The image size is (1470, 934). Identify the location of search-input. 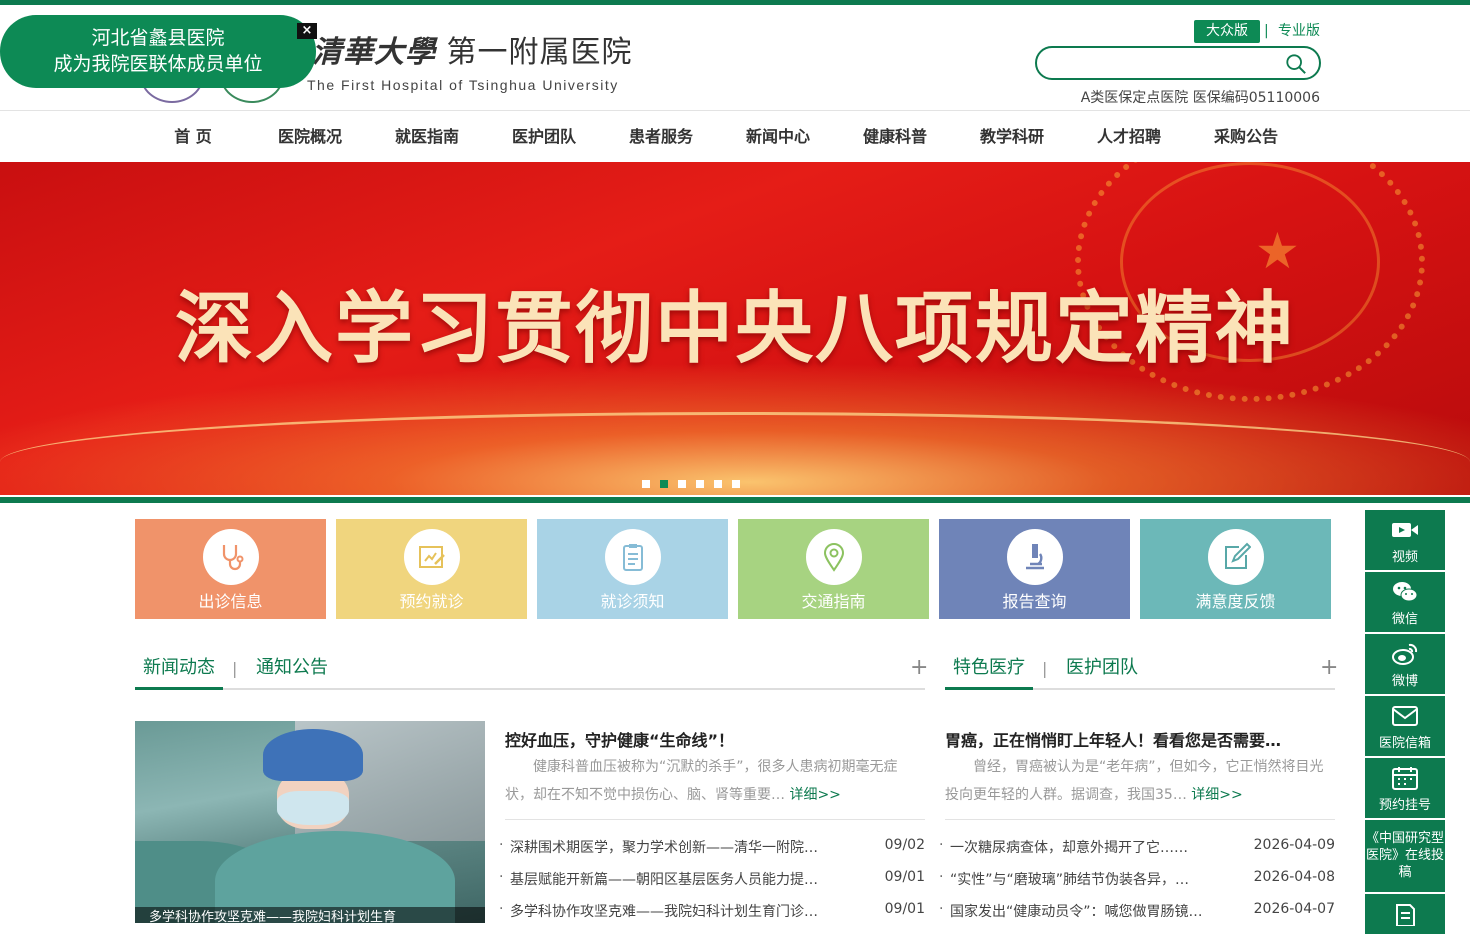
(1167, 63).